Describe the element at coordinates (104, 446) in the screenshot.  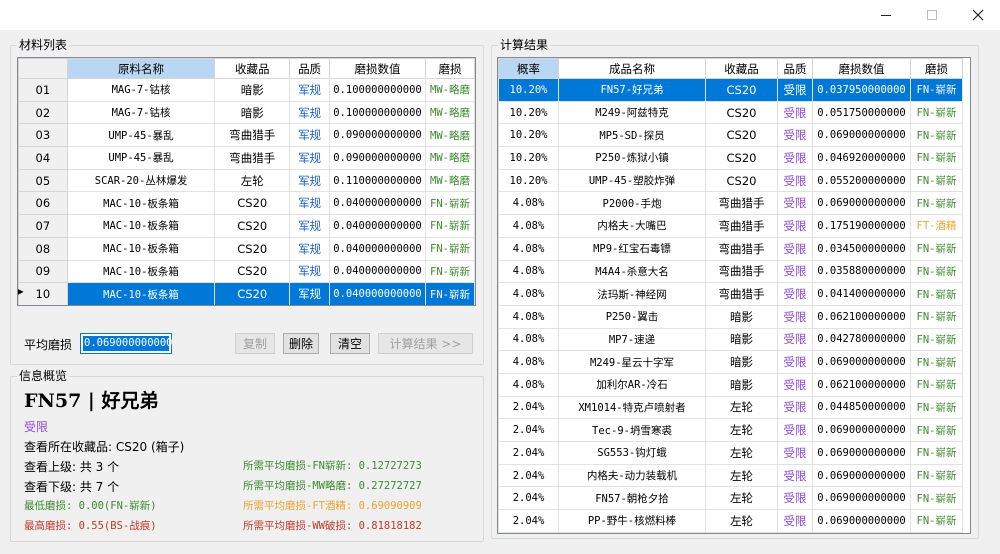
I see `collection-link: 查看所在收藏品: CS20 (箱子)` at that location.